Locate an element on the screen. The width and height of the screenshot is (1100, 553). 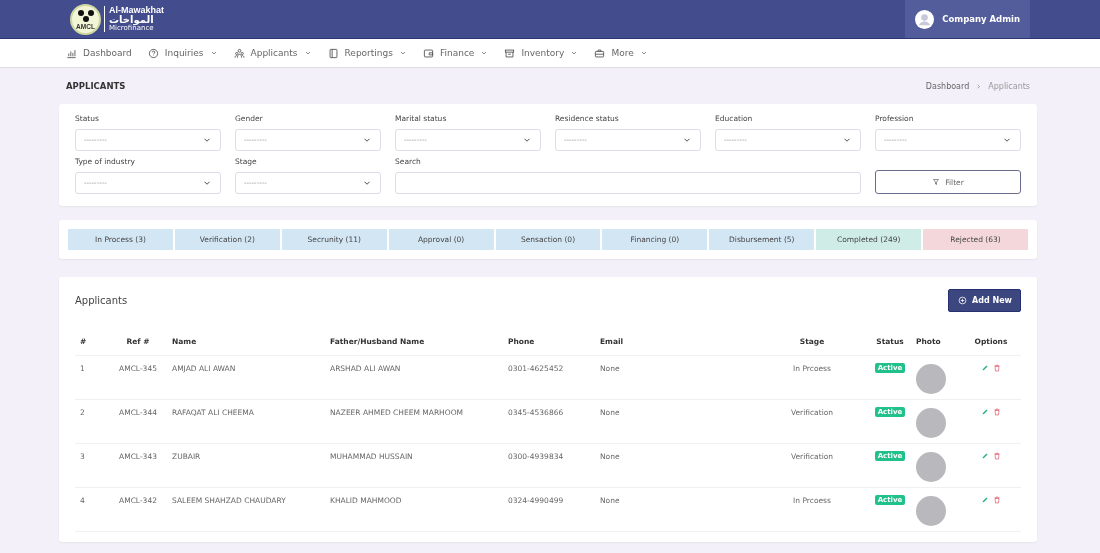
logo-title: Al-Mawakhat is located at coordinates (136, 10).